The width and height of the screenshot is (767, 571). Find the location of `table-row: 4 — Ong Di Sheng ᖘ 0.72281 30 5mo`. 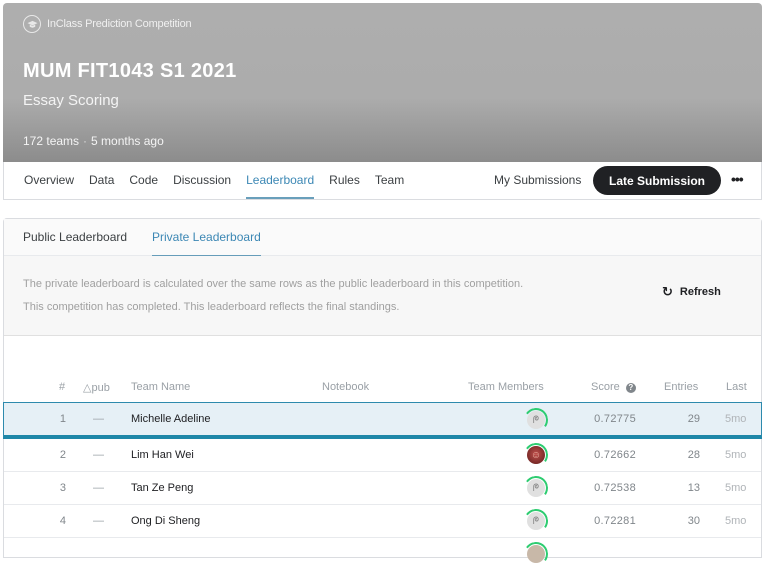

table-row: 4 — Ong Di Sheng ᖘ 0.72281 30 5mo is located at coordinates (382, 521).